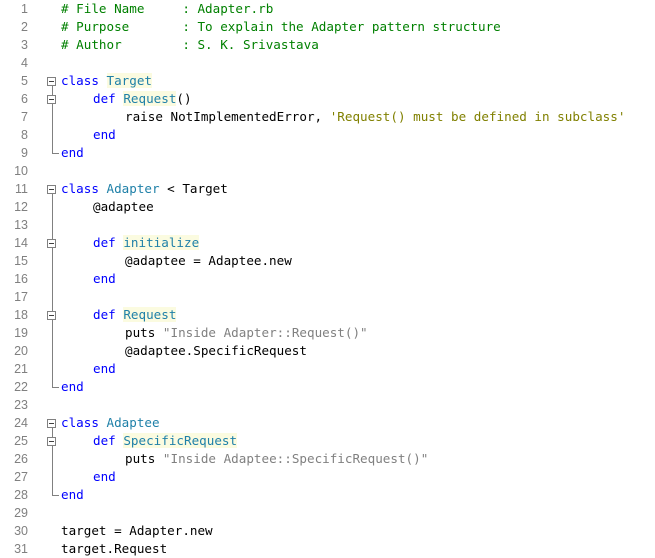  I want to click on class-name: Adapter, so click(133, 188).